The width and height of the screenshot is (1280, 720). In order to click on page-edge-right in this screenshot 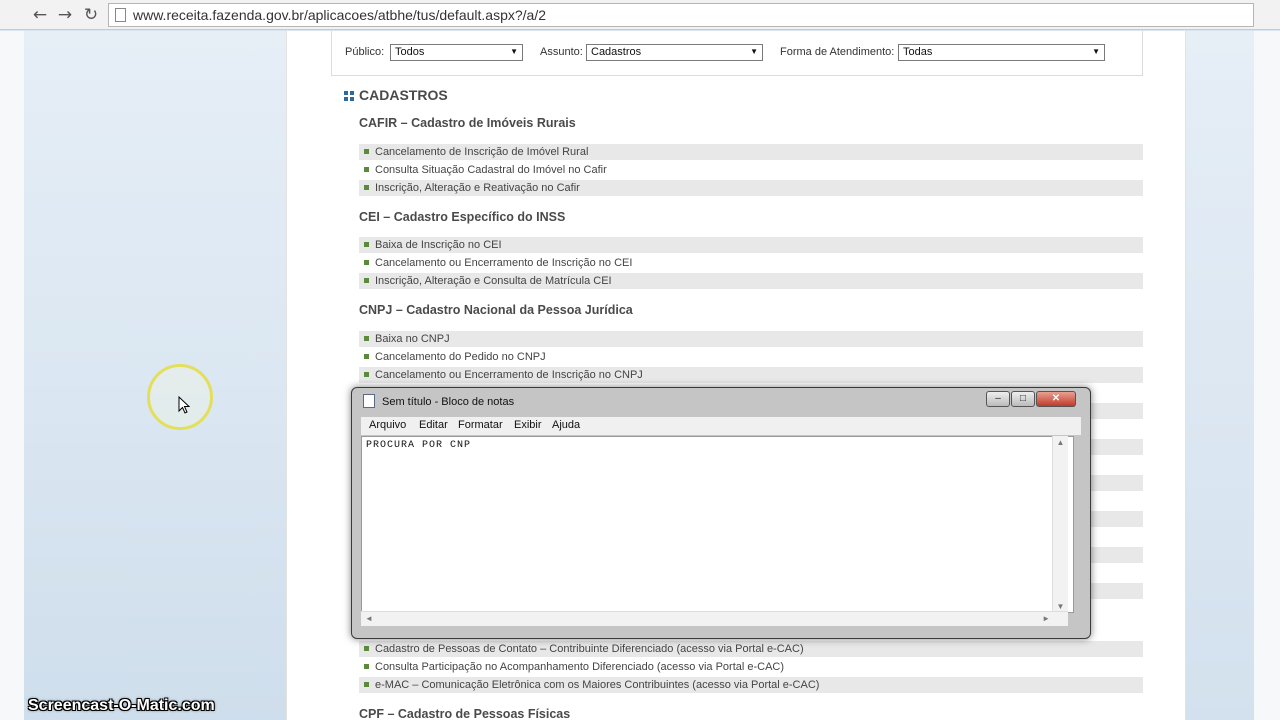, I will do `click(1267, 375)`.